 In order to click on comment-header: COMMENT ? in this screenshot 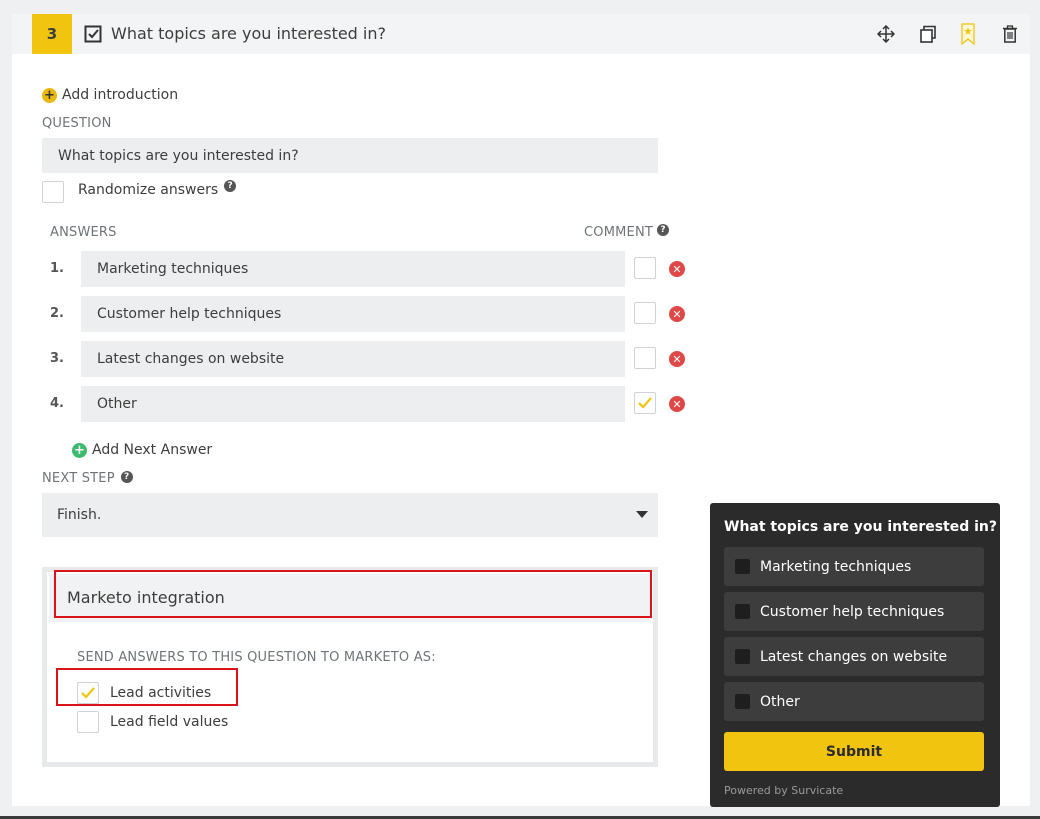, I will do `click(627, 231)`.